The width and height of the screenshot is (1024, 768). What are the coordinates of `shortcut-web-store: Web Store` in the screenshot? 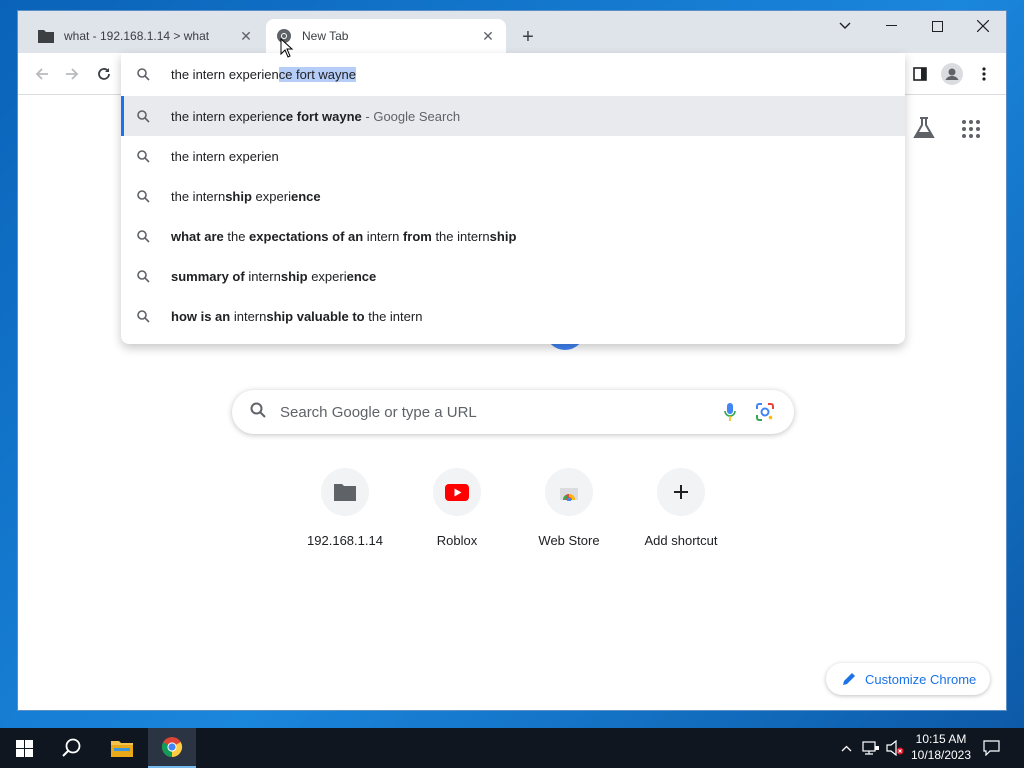 It's located at (569, 508).